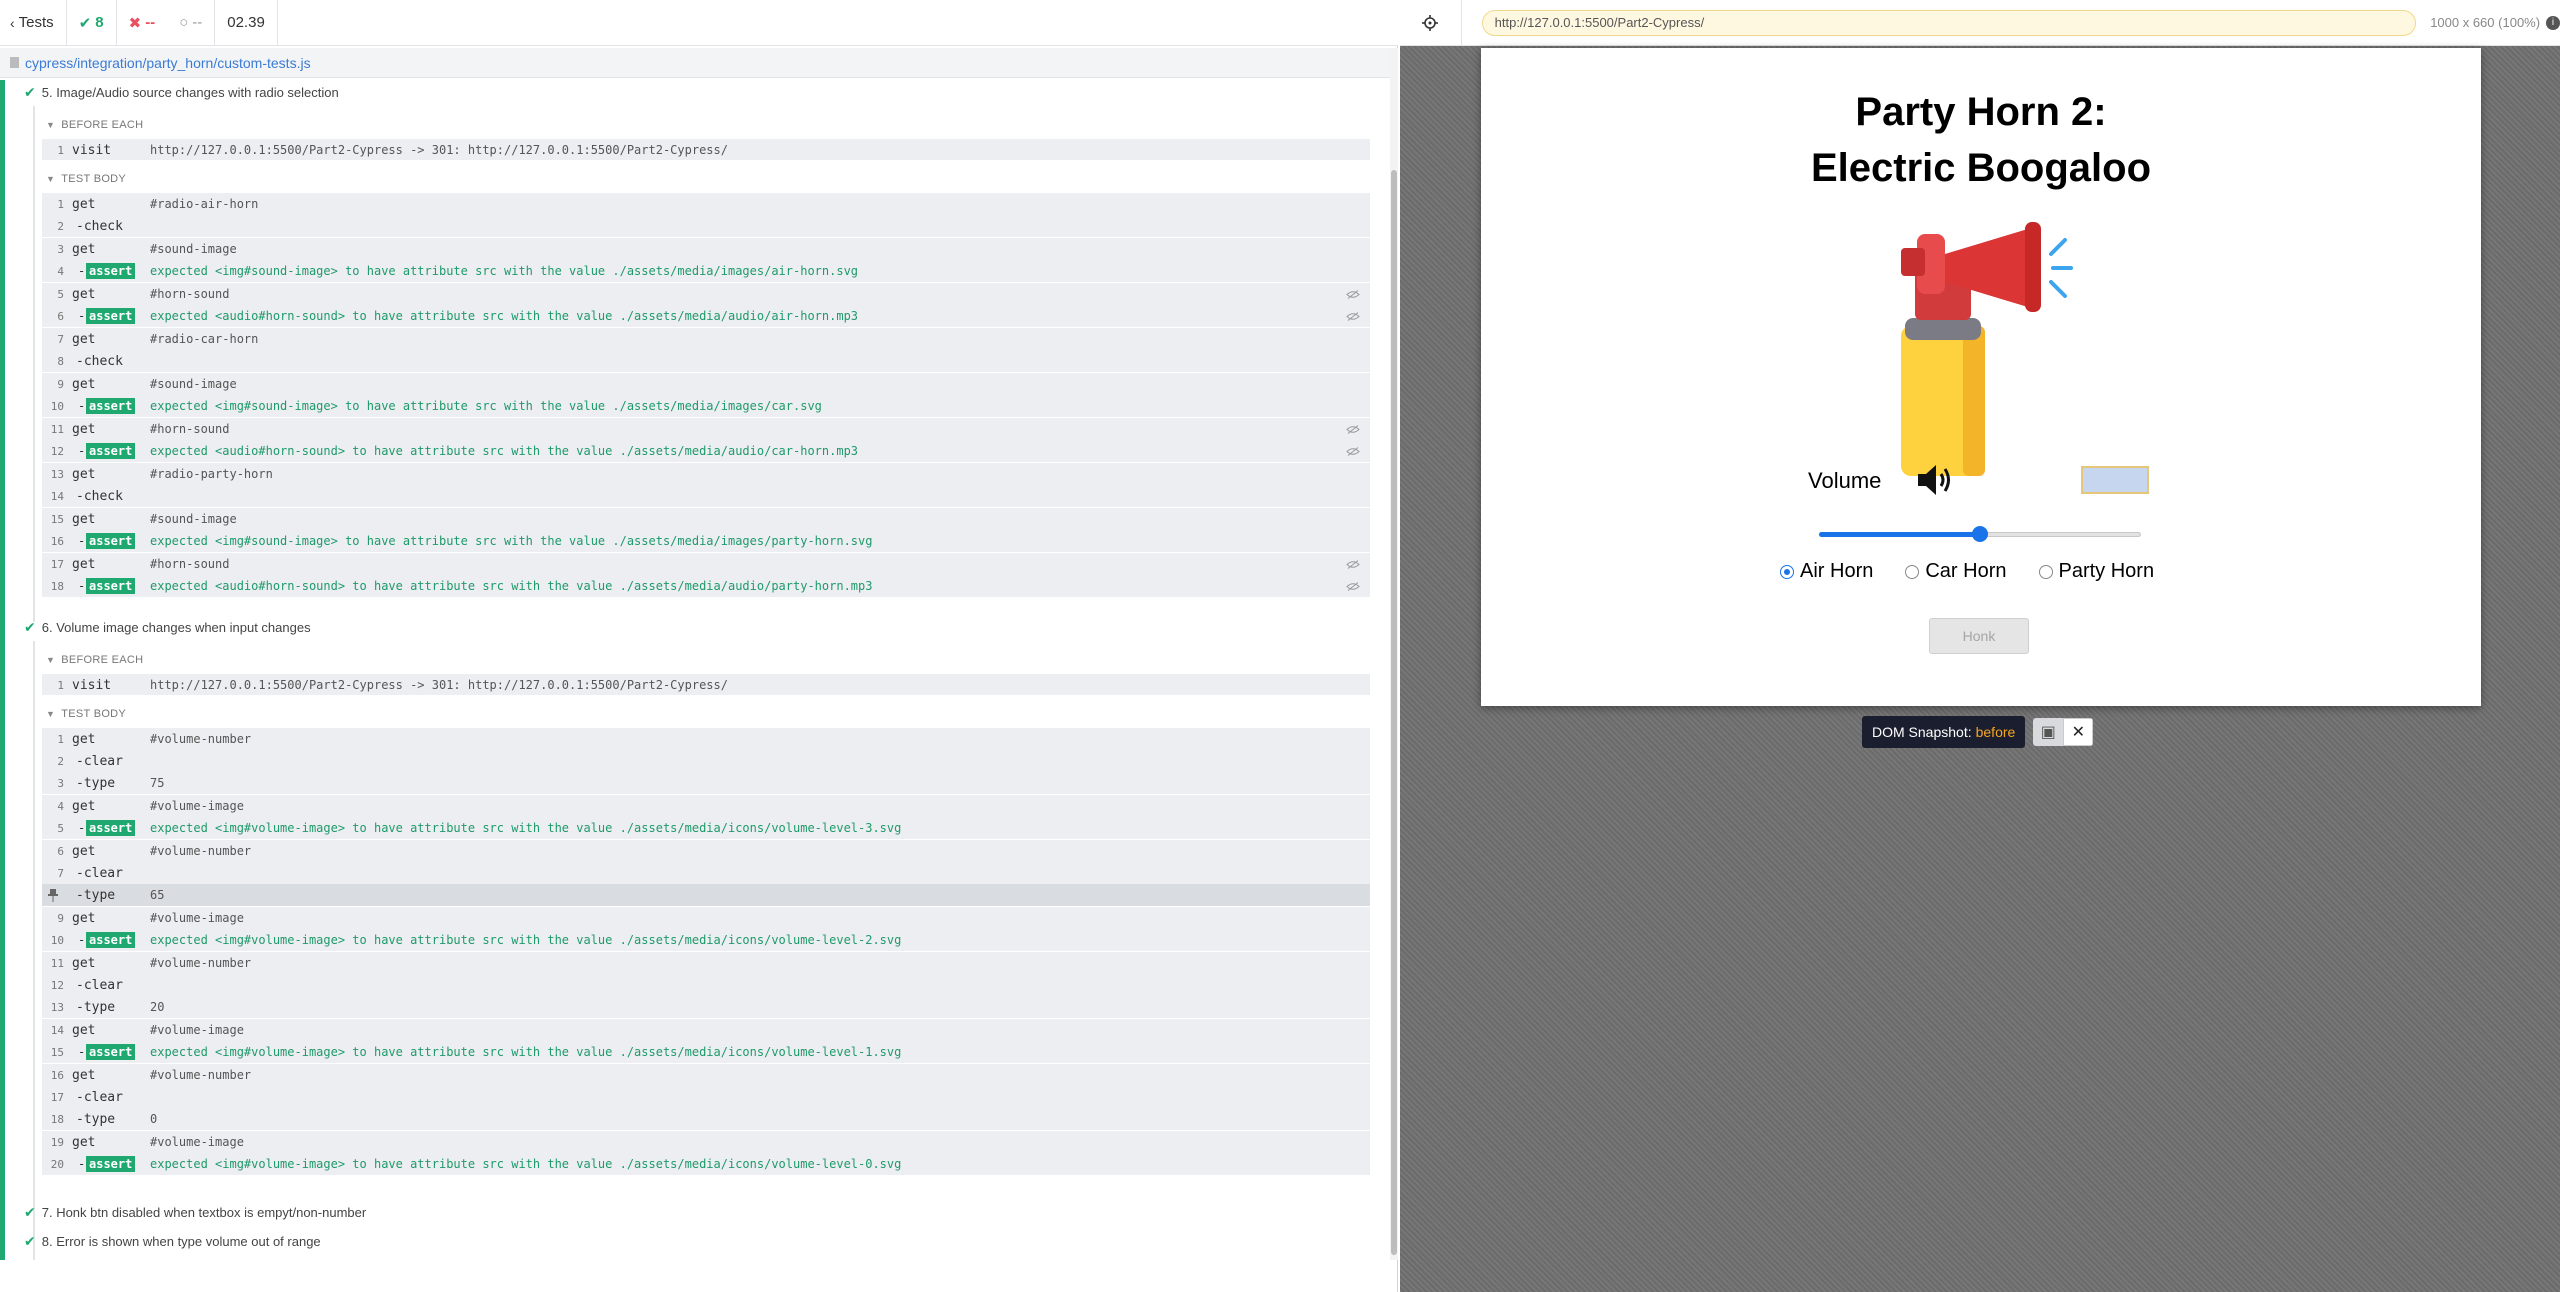 This screenshot has height=1292, width=2560. I want to click on command-row: 9 get #sound-image, so click(706, 384).